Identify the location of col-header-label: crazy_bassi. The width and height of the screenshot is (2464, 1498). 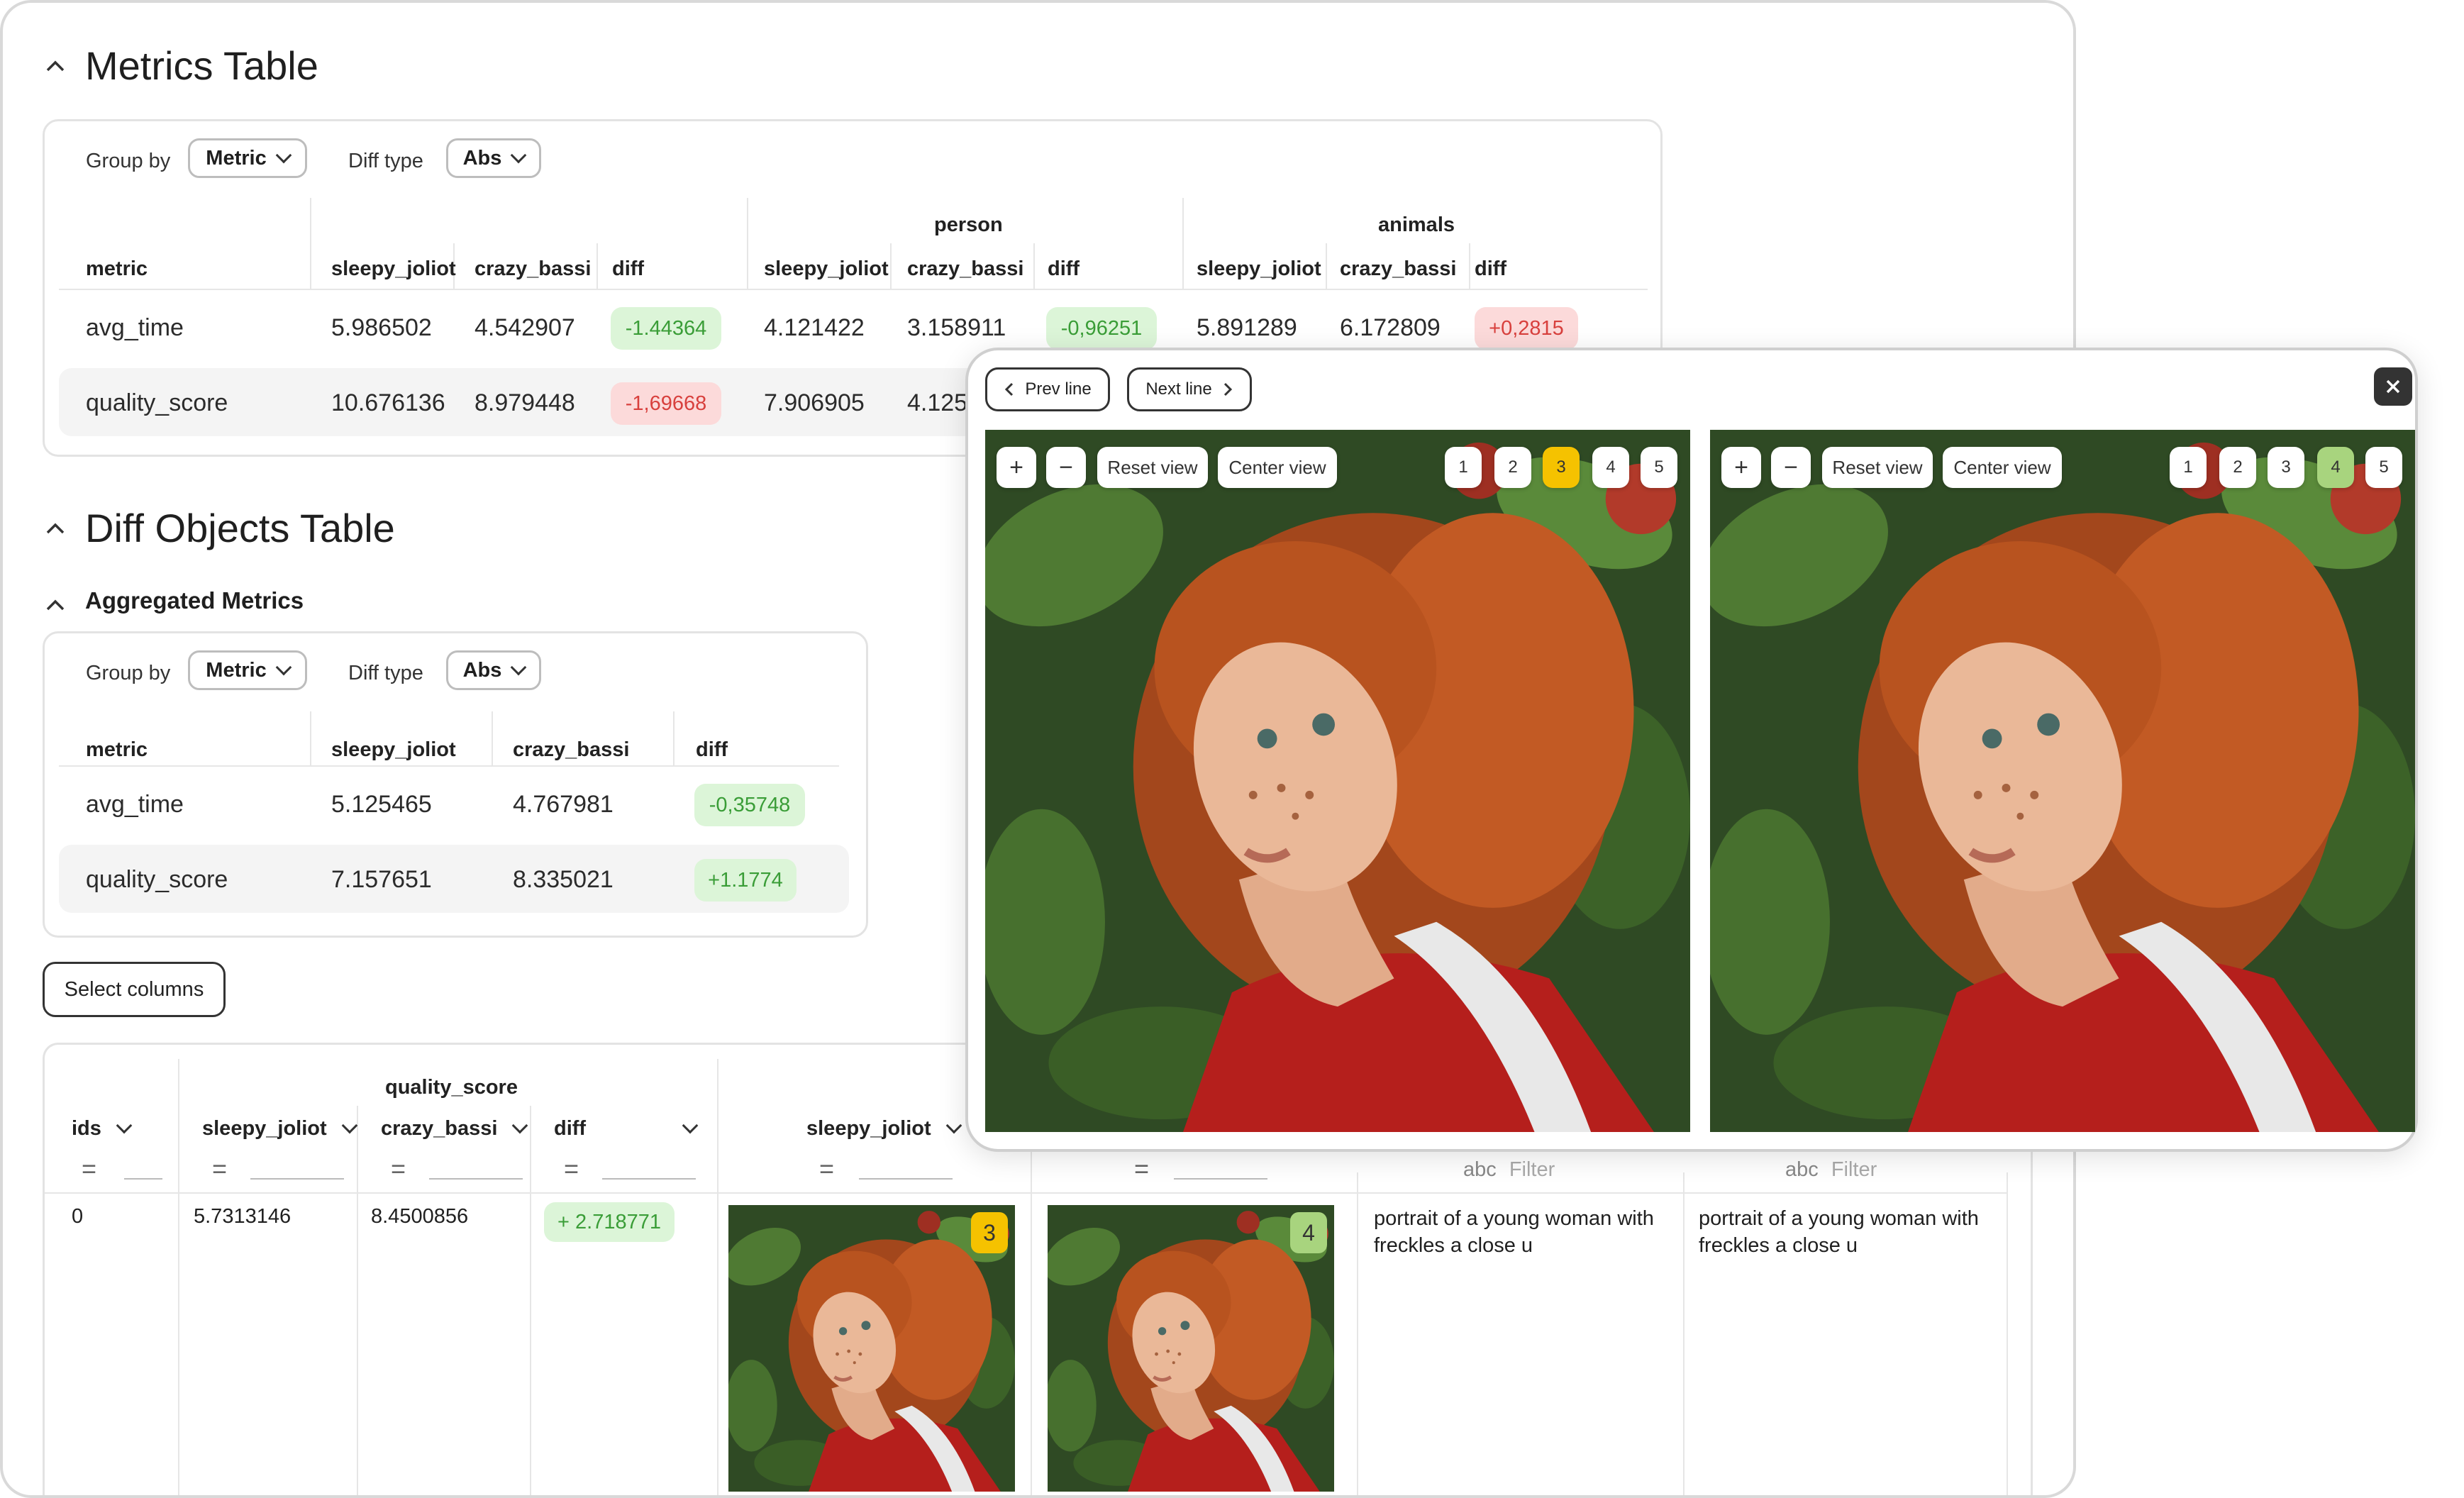
(440, 1128).